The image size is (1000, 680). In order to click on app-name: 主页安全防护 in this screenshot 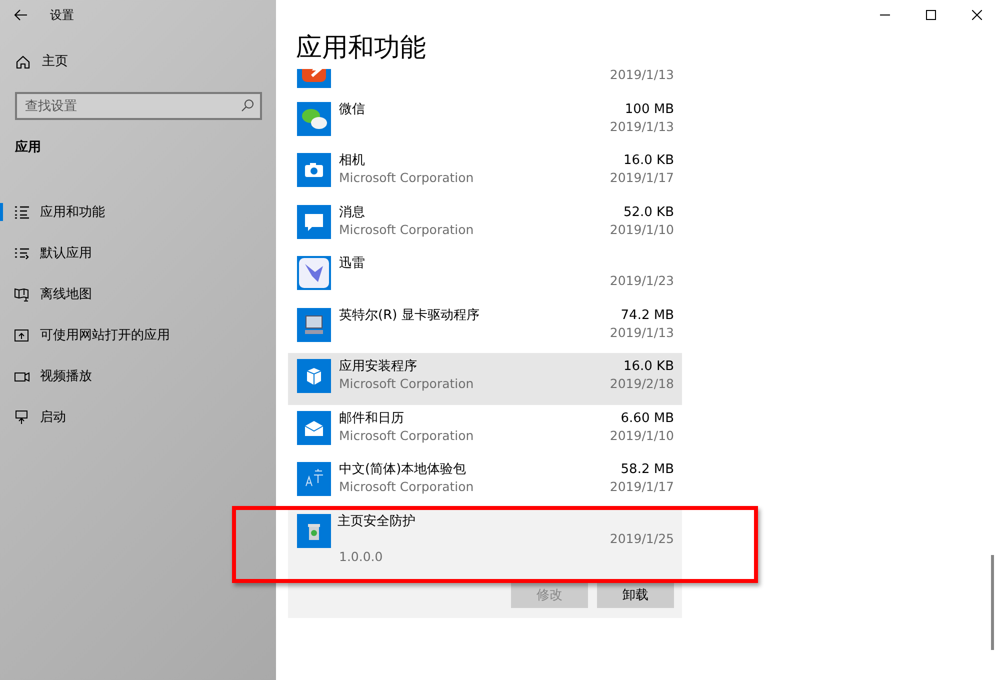, I will do `click(377, 521)`.